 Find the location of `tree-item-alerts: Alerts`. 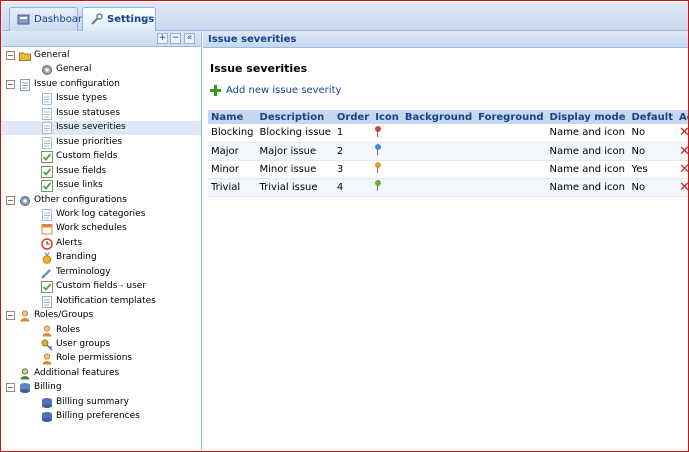

tree-item-alerts: Alerts is located at coordinates (101, 244).